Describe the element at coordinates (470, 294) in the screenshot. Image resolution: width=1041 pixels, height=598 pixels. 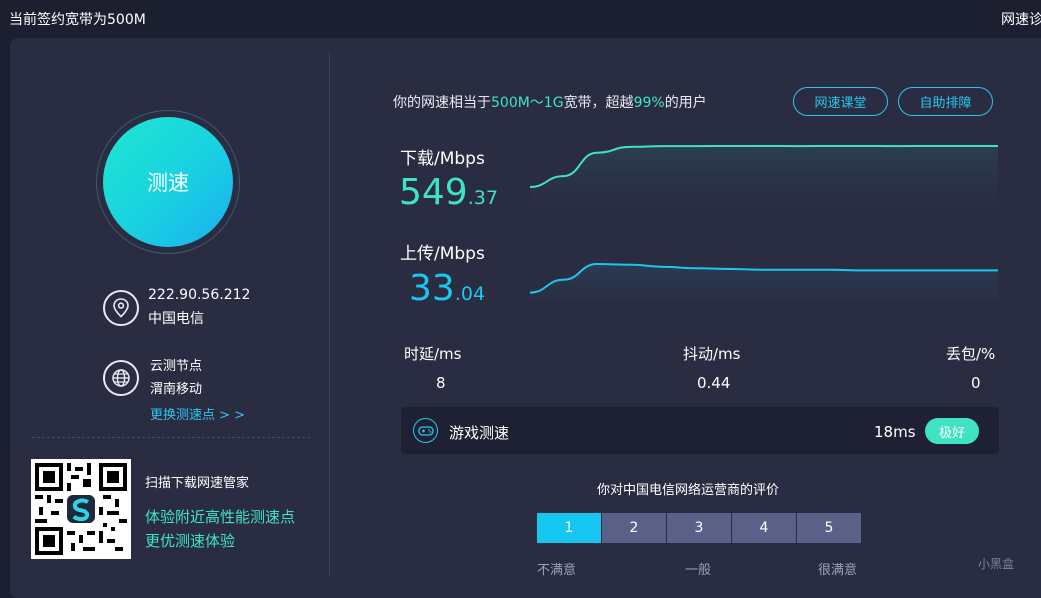
I see `upload-value-dec: .04` at that location.